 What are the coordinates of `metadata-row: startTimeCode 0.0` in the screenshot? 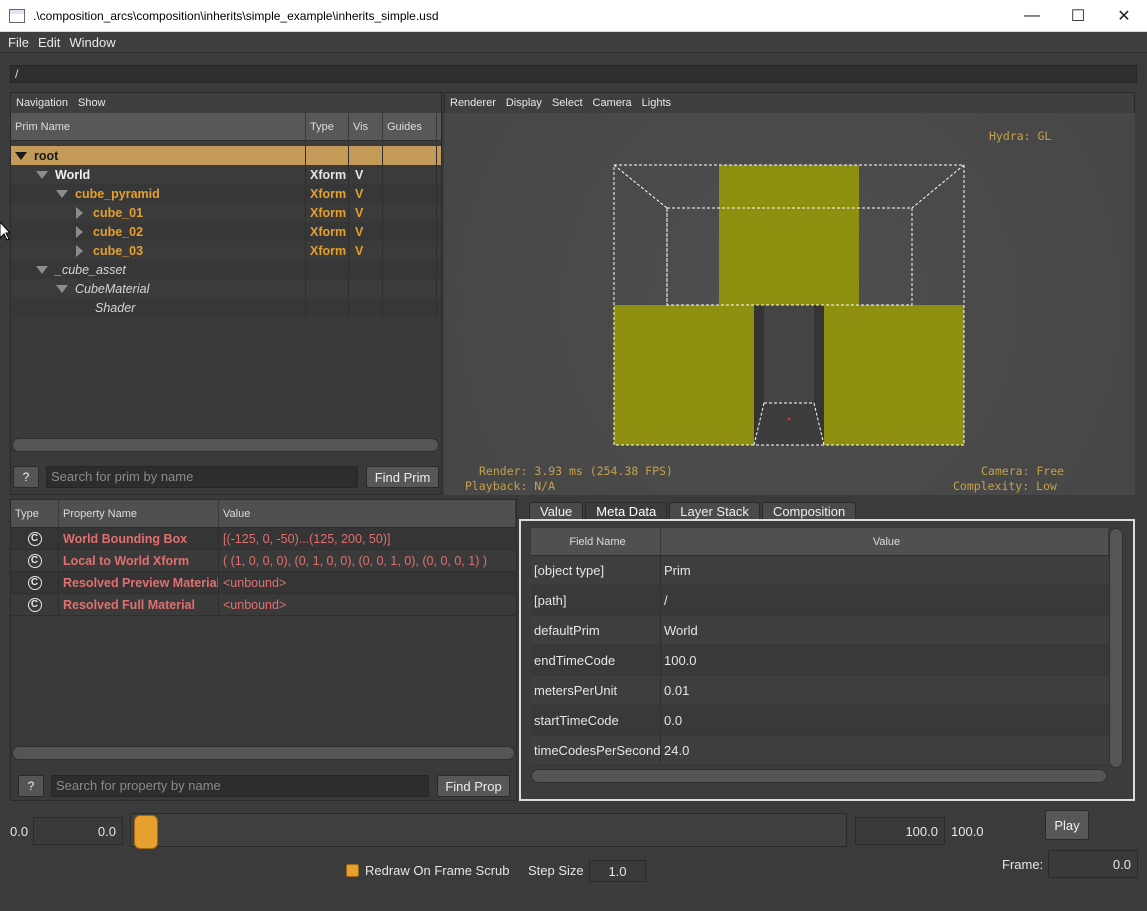 It's located at (820, 721).